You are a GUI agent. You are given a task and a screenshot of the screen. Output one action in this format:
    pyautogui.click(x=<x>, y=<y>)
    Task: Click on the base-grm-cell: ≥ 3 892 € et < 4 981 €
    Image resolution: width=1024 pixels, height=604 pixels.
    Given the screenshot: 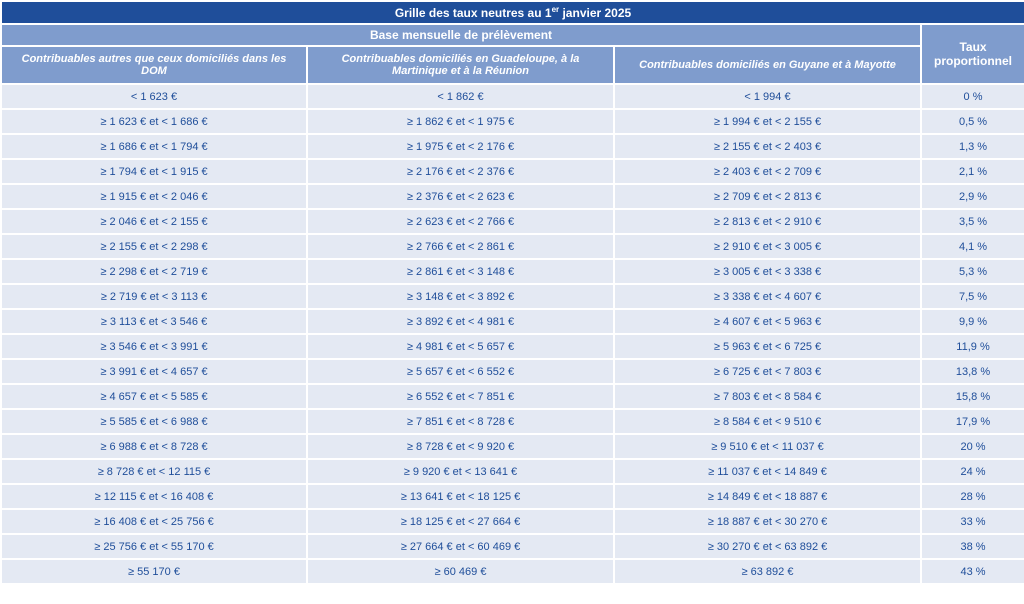 What is the action you would take?
    pyautogui.click(x=460, y=321)
    